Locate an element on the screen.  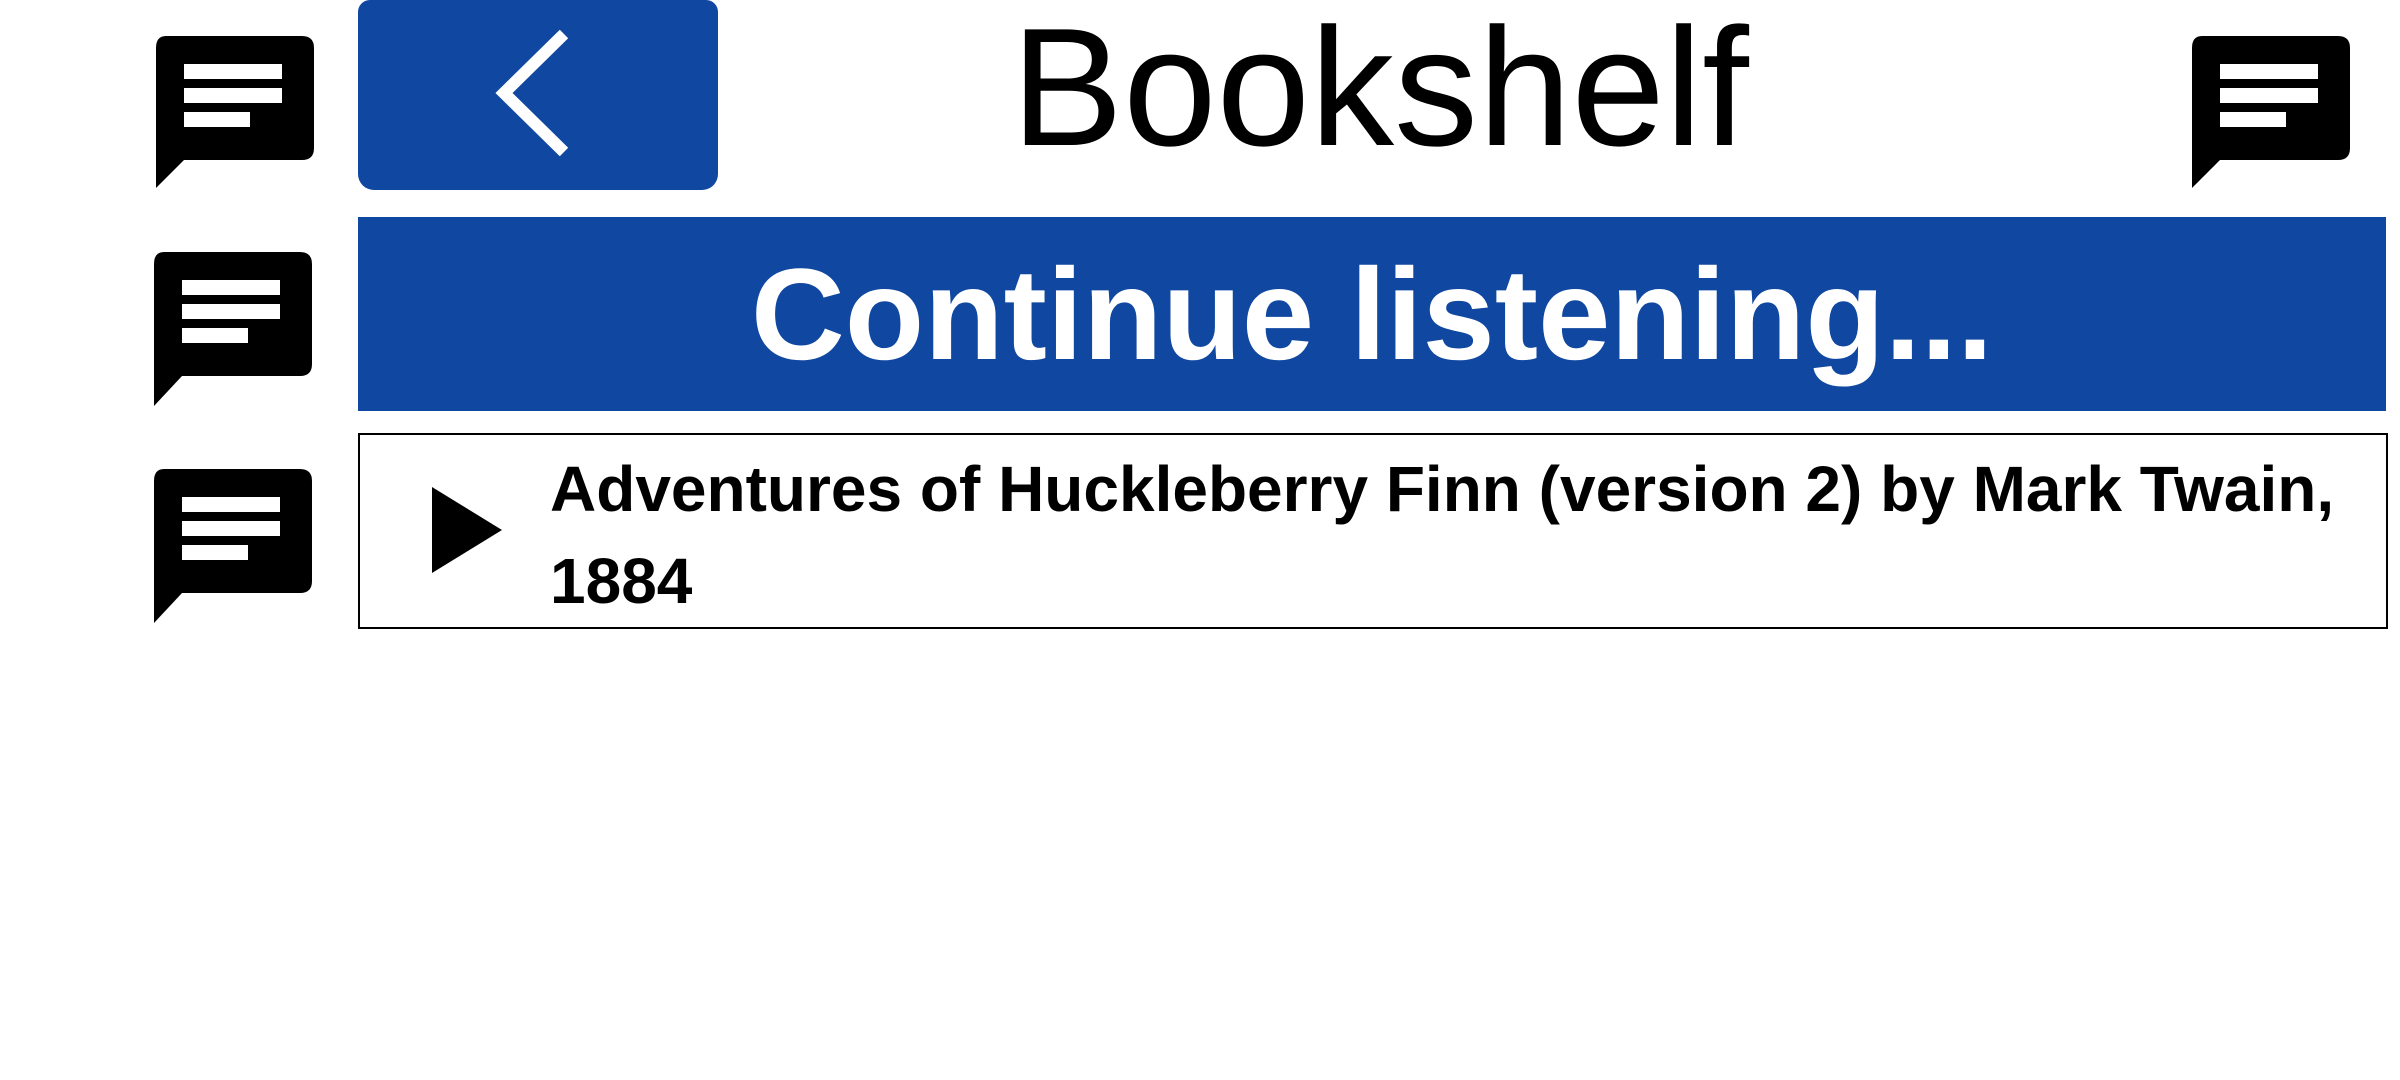
back-button is located at coordinates (538, 95).